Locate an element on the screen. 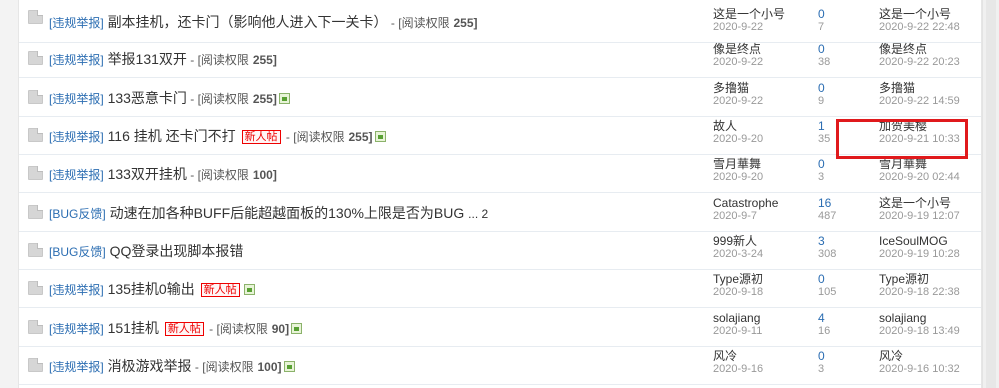 Image resolution: width=999 pixels, height=388 pixels. read-permission-value: 100 is located at coordinates (262, 175).